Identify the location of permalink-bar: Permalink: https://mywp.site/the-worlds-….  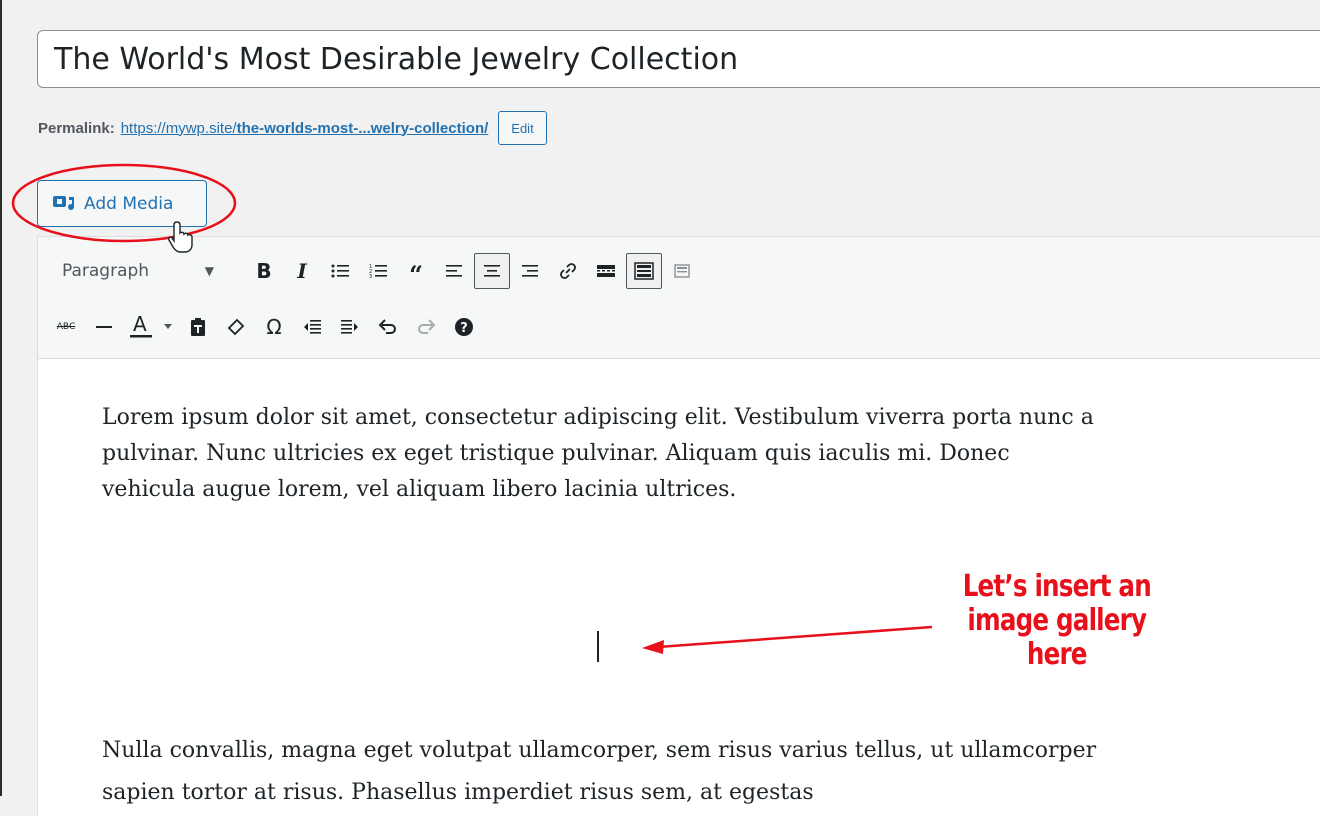
(292, 128).